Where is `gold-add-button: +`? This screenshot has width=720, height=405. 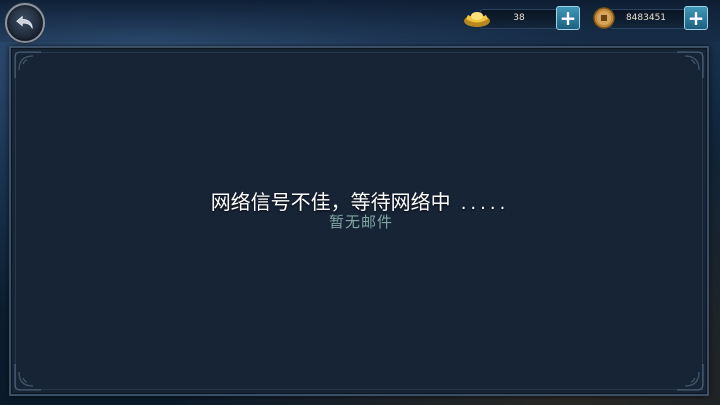 gold-add-button: + is located at coordinates (568, 18).